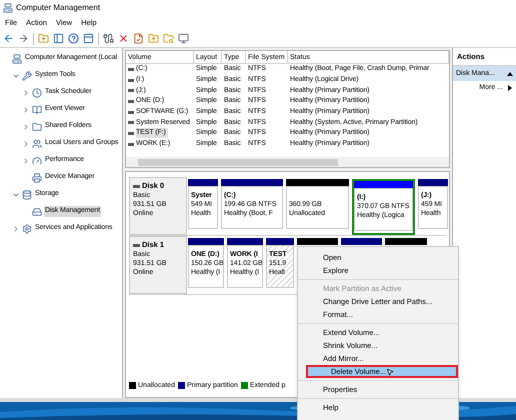 This screenshot has height=420, width=516. I want to click on book-icon, so click(37, 109).